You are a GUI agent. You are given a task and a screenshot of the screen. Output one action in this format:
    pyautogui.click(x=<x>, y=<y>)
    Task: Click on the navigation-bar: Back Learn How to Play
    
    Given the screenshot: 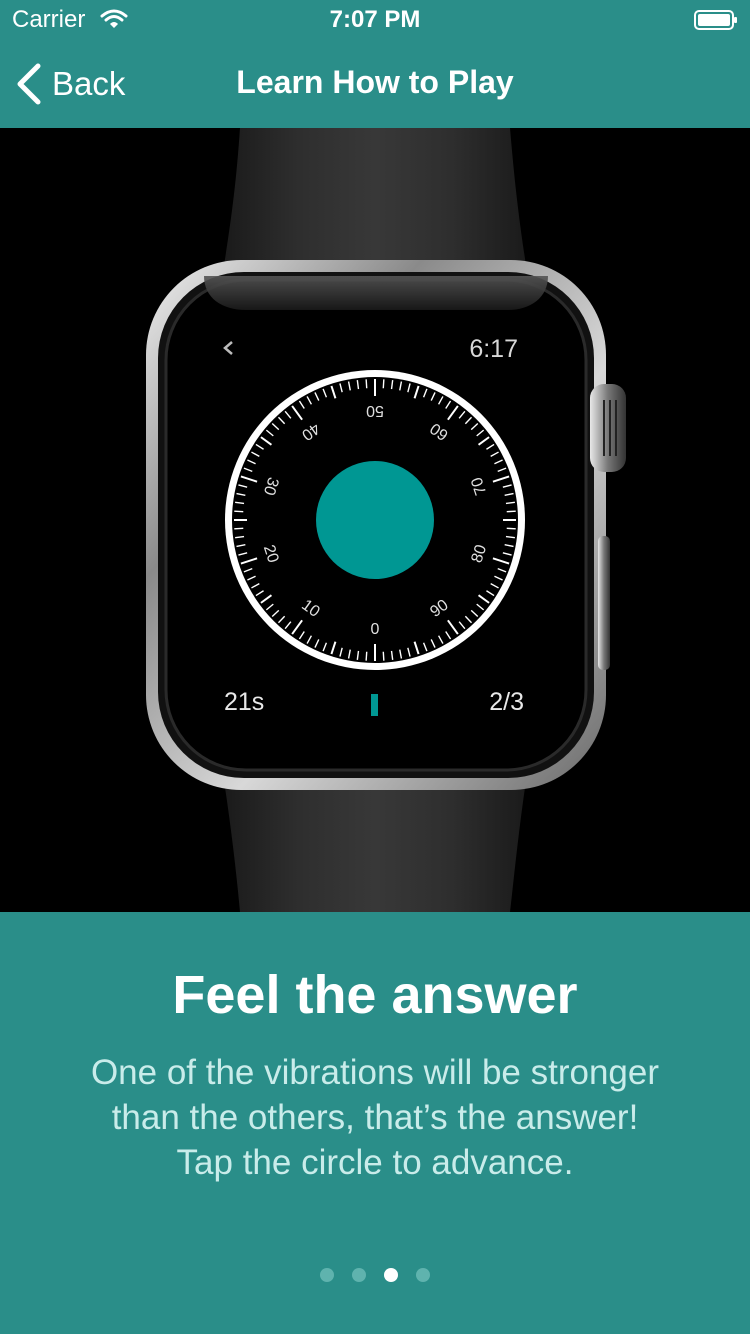 What is the action you would take?
    pyautogui.click(x=375, y=84)
    